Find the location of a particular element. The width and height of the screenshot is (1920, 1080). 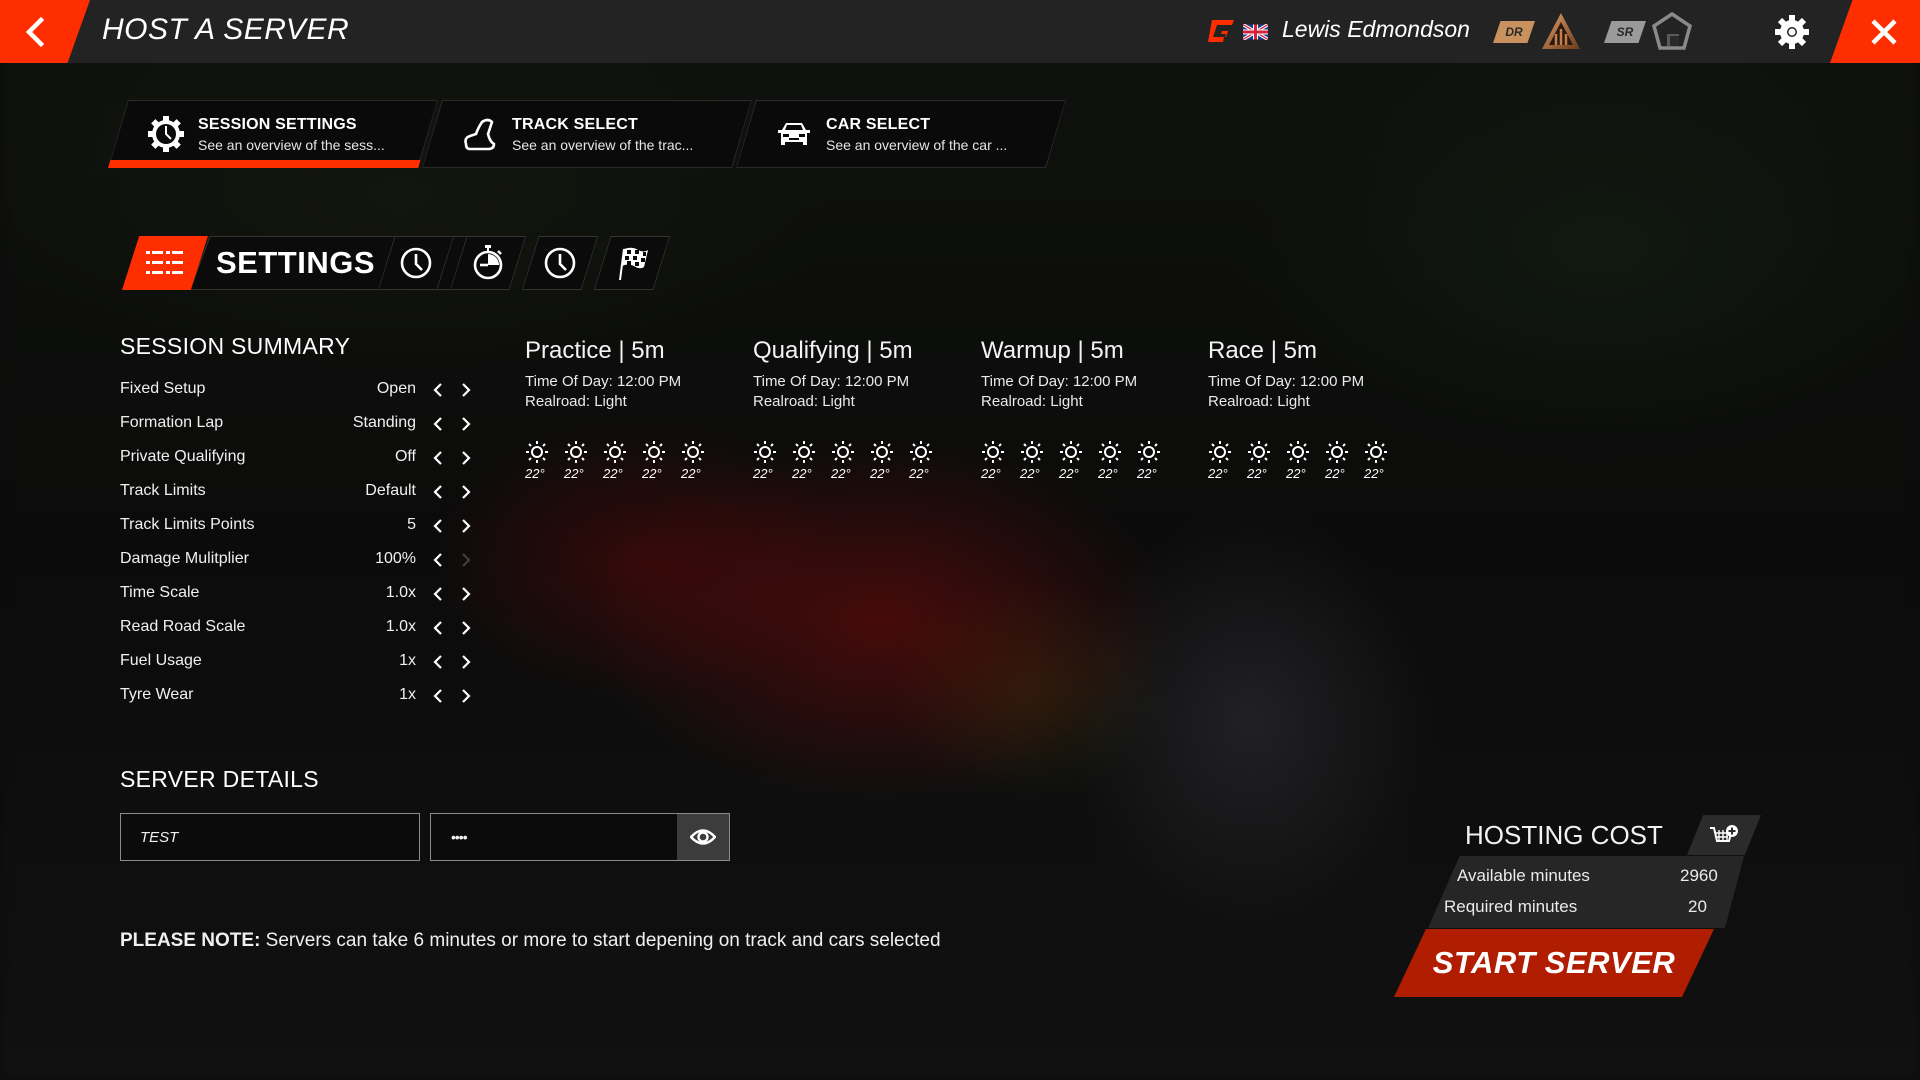

section-title: SETTINGS is located at coordinates (296, 262).